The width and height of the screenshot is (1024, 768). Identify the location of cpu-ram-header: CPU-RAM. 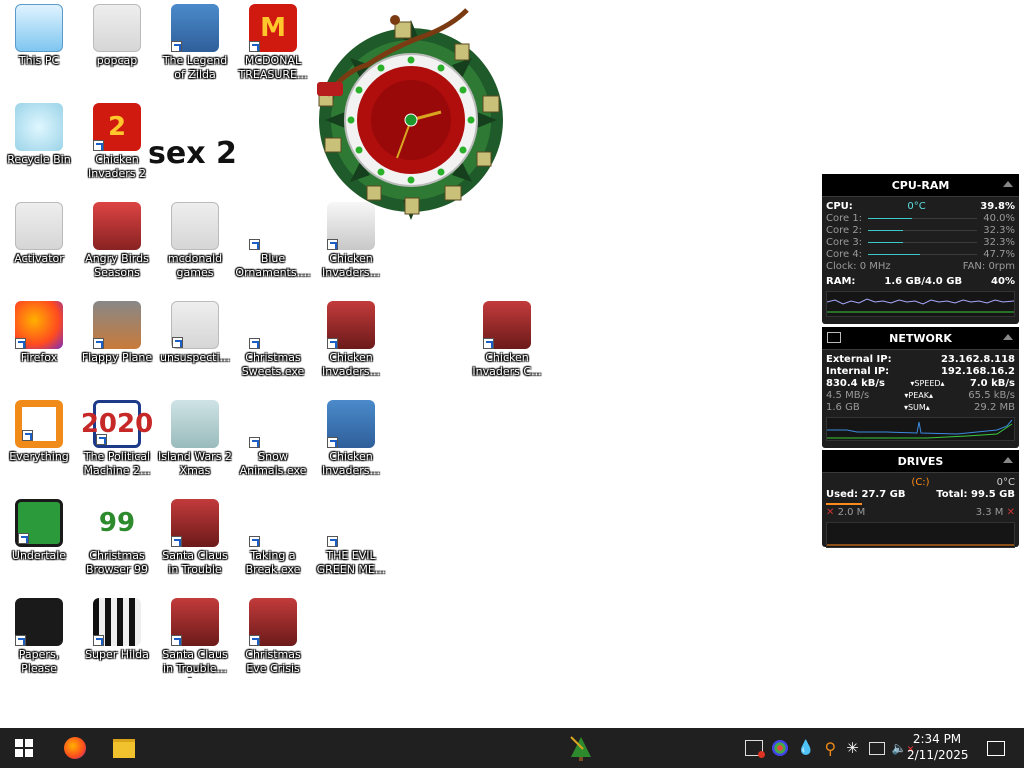
(920, 185).